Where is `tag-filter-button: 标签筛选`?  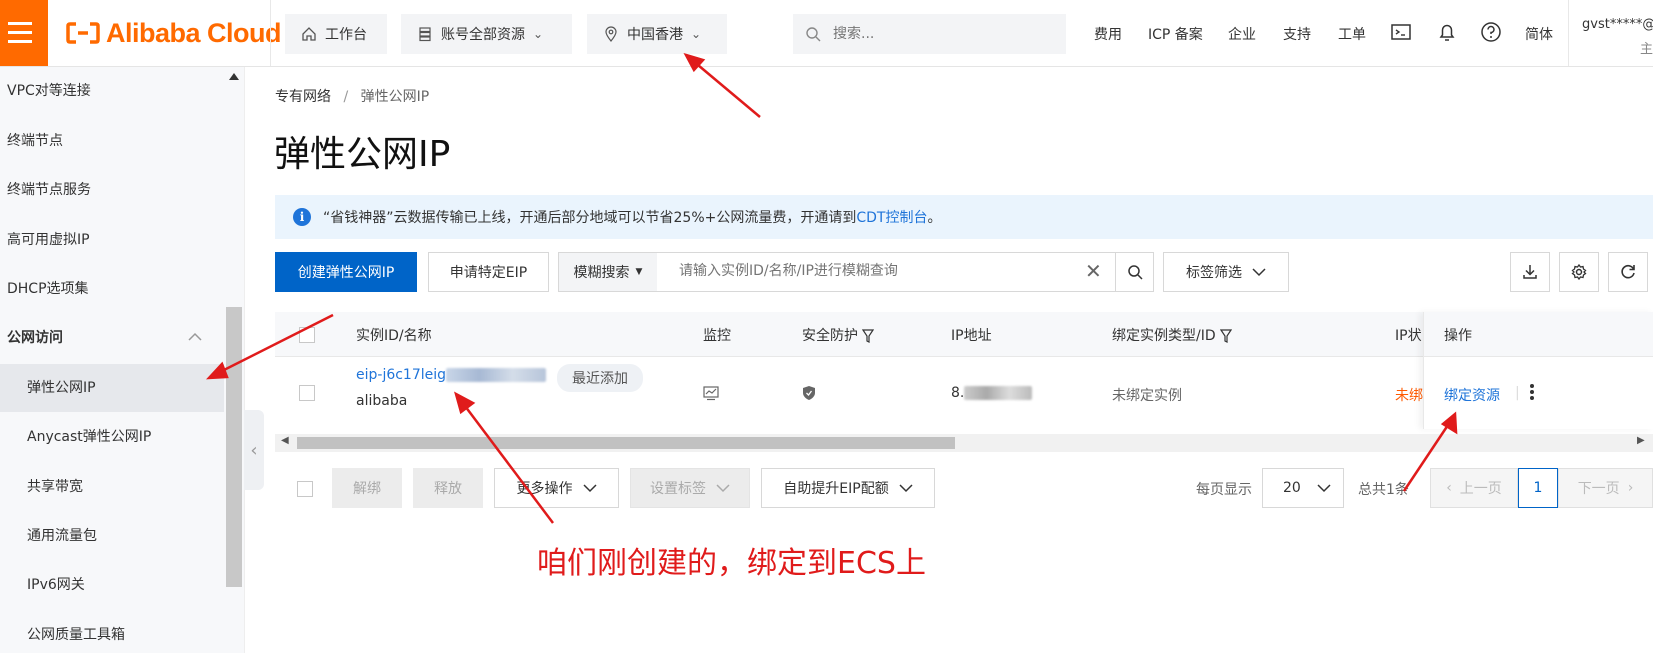
tag-filter-button: 标签筛选 is located at coordinates (1226, 272).